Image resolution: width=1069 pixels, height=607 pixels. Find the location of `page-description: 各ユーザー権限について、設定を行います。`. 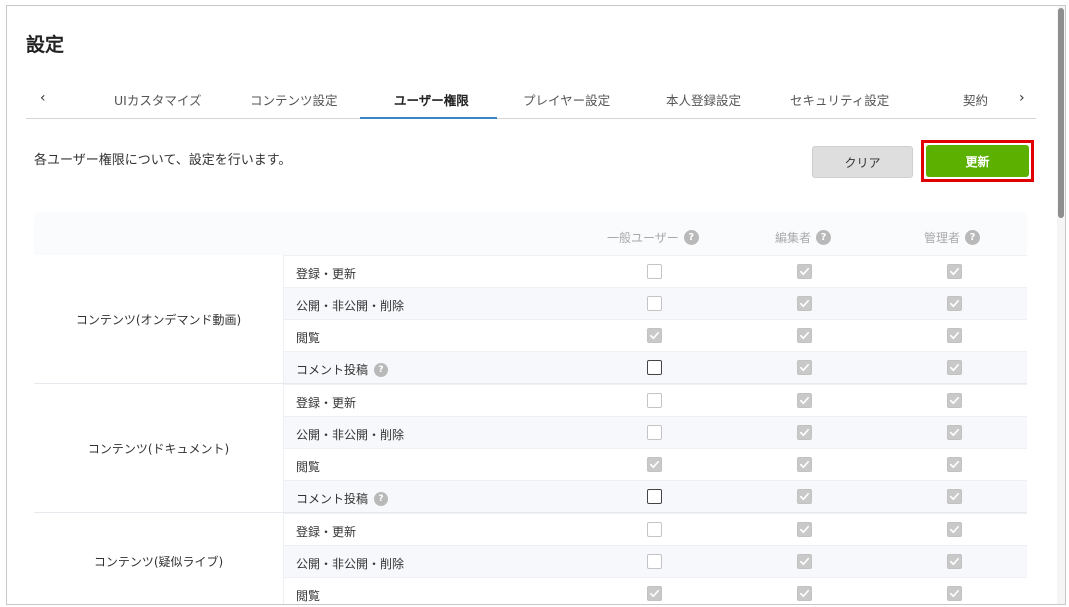

page-description: 各ユーザー権限について、設定を行います。 is located at coordinates (163, 160).